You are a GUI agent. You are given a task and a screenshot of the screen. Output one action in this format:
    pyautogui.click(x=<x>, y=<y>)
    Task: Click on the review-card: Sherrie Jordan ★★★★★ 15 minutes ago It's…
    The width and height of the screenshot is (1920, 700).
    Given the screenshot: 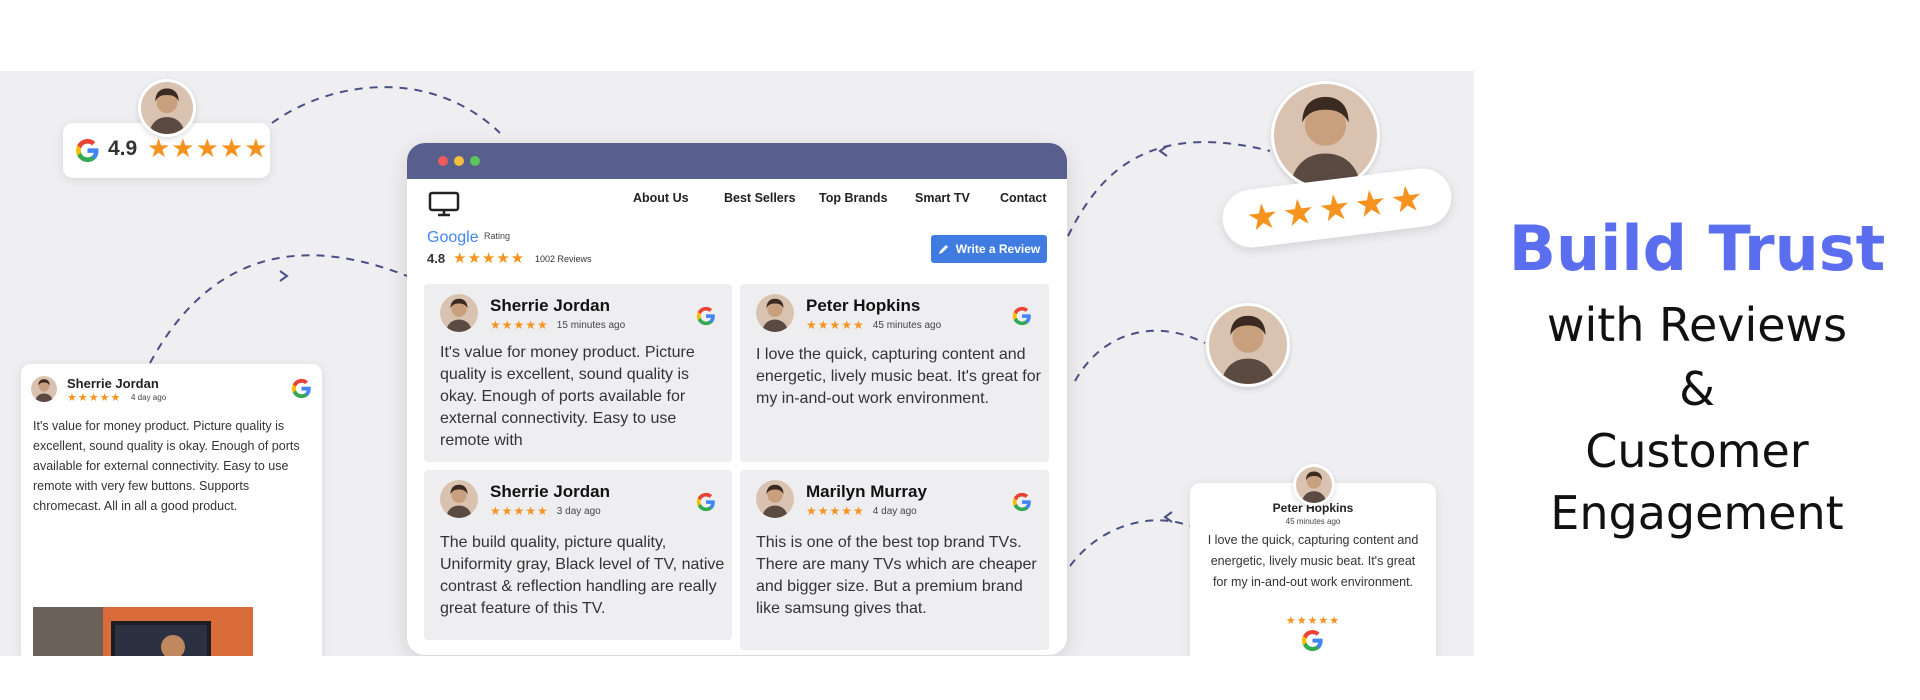 What is the action you would take?
    pyautogui.click(x=578, y=373)
    